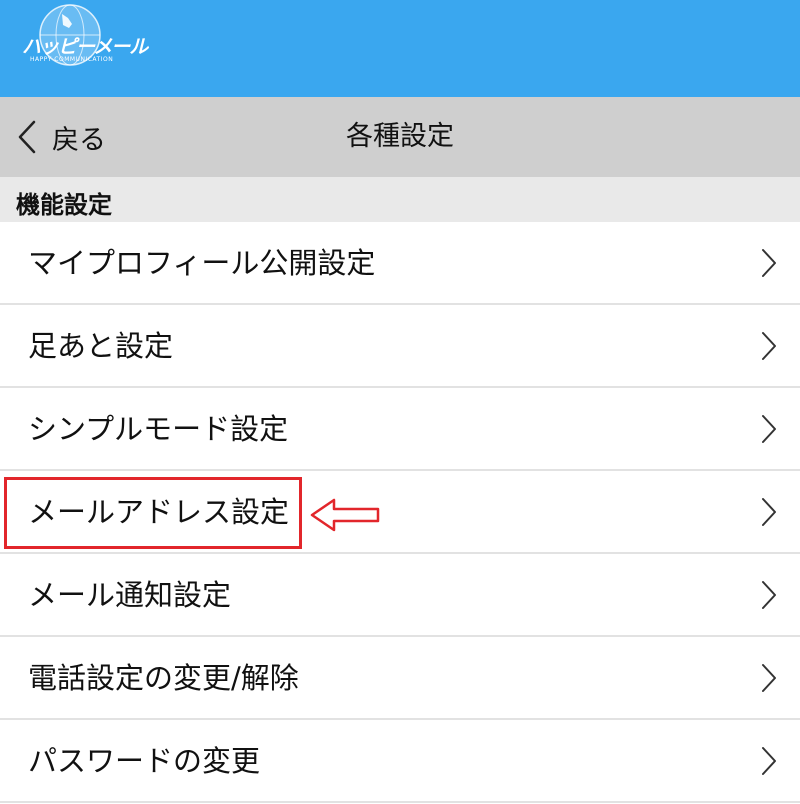 This screenshot has width=800, height=804. I want to click on list-item-simple-mode: シンプルモード設定, so click(400, 429).